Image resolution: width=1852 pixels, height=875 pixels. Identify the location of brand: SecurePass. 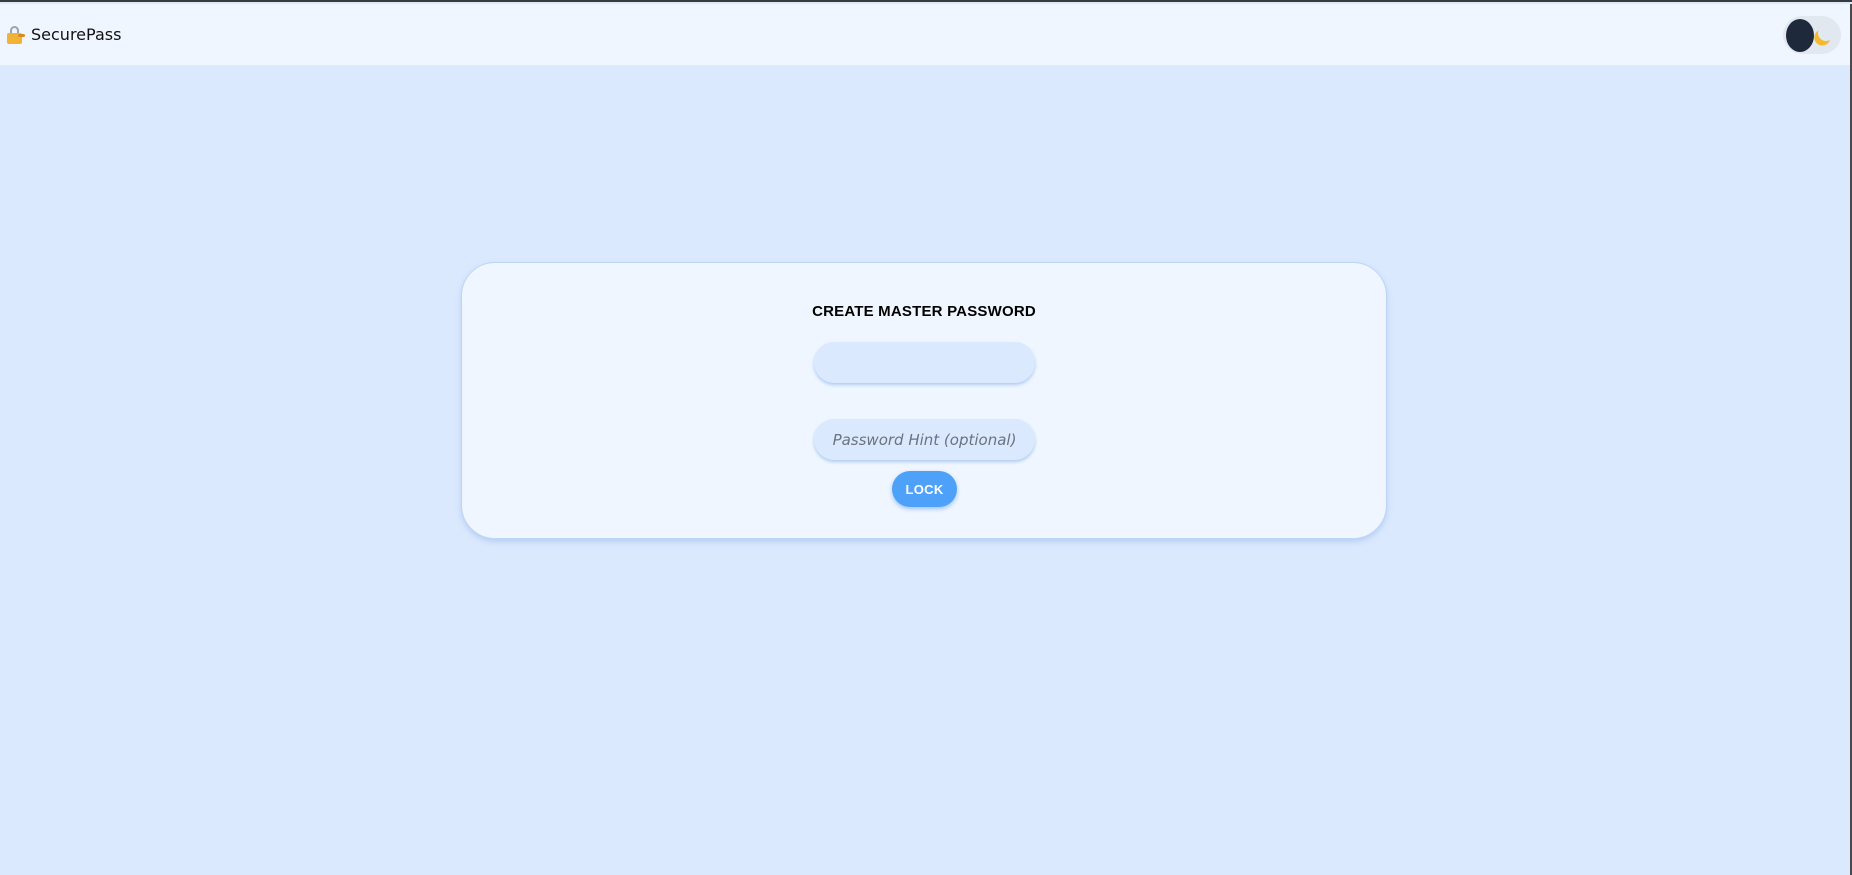
(64, 34).